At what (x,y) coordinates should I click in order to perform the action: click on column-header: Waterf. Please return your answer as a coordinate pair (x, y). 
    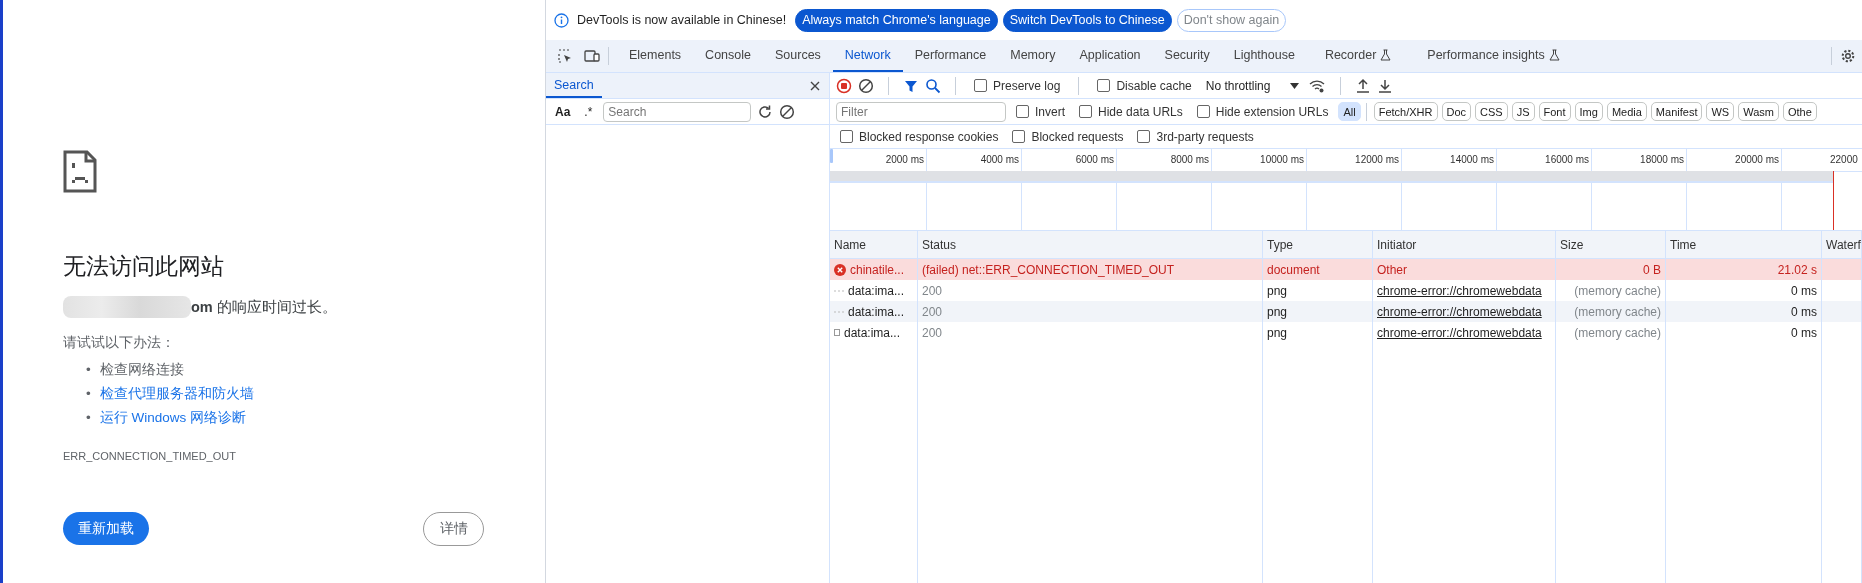
    Looking at the image, I should click on (1842, 244).